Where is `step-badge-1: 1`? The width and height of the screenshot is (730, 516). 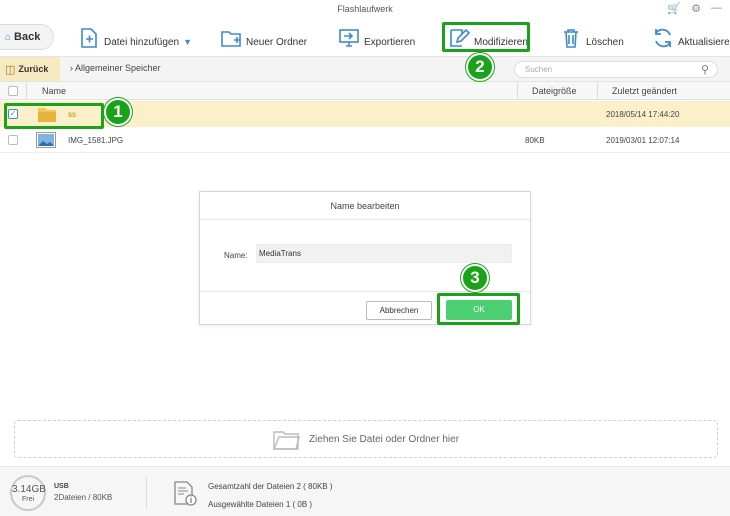 step-badge-1: 1 is located at coordinates (118, 112).